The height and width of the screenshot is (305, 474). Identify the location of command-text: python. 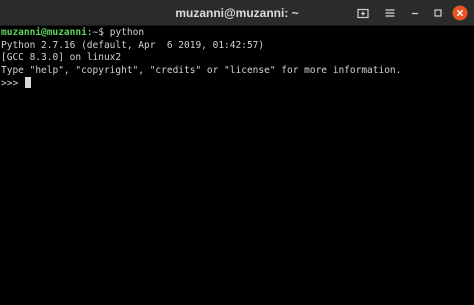
(127, 32).